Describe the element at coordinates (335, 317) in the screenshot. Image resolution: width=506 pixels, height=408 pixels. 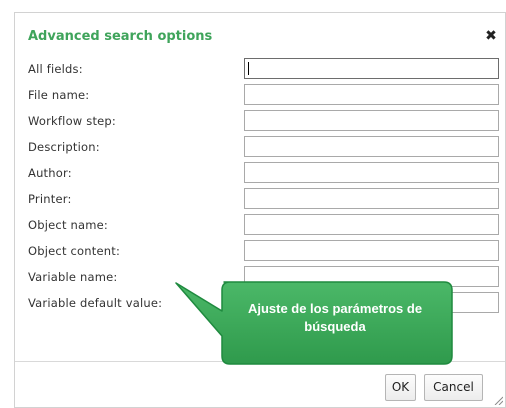
I see `callout-text: Ajuste de los parámetros de búsqueda` at that location.